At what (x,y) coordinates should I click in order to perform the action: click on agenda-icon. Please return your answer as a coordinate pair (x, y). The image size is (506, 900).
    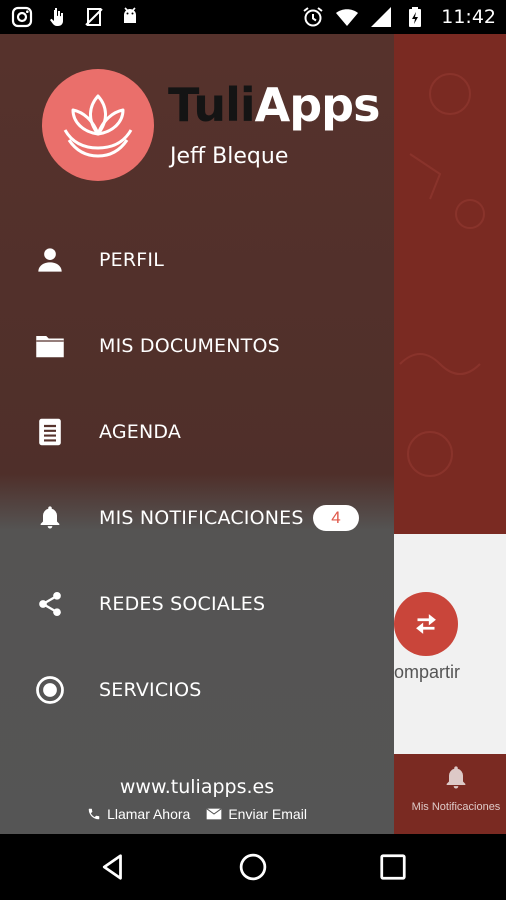
    Looking at the image, I should click on (50, 432).